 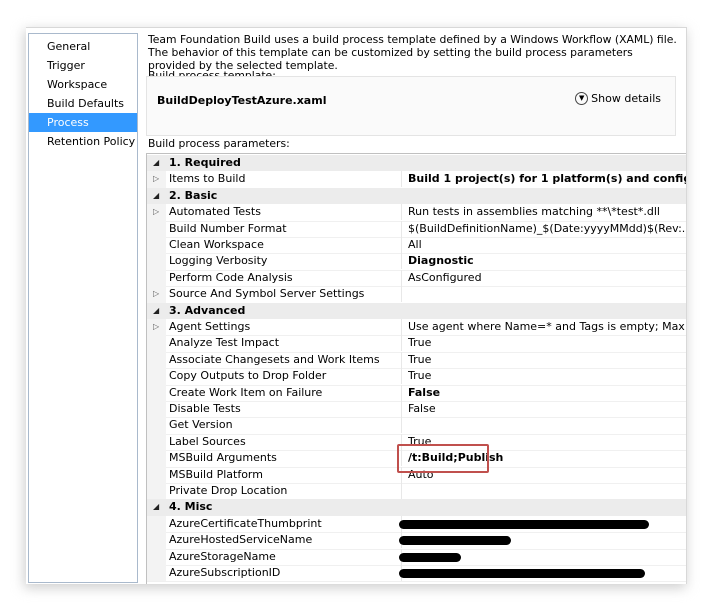 I want to click on parameter-row: Copy Outputs to Drop Folder True, so click(x=416, y=377).